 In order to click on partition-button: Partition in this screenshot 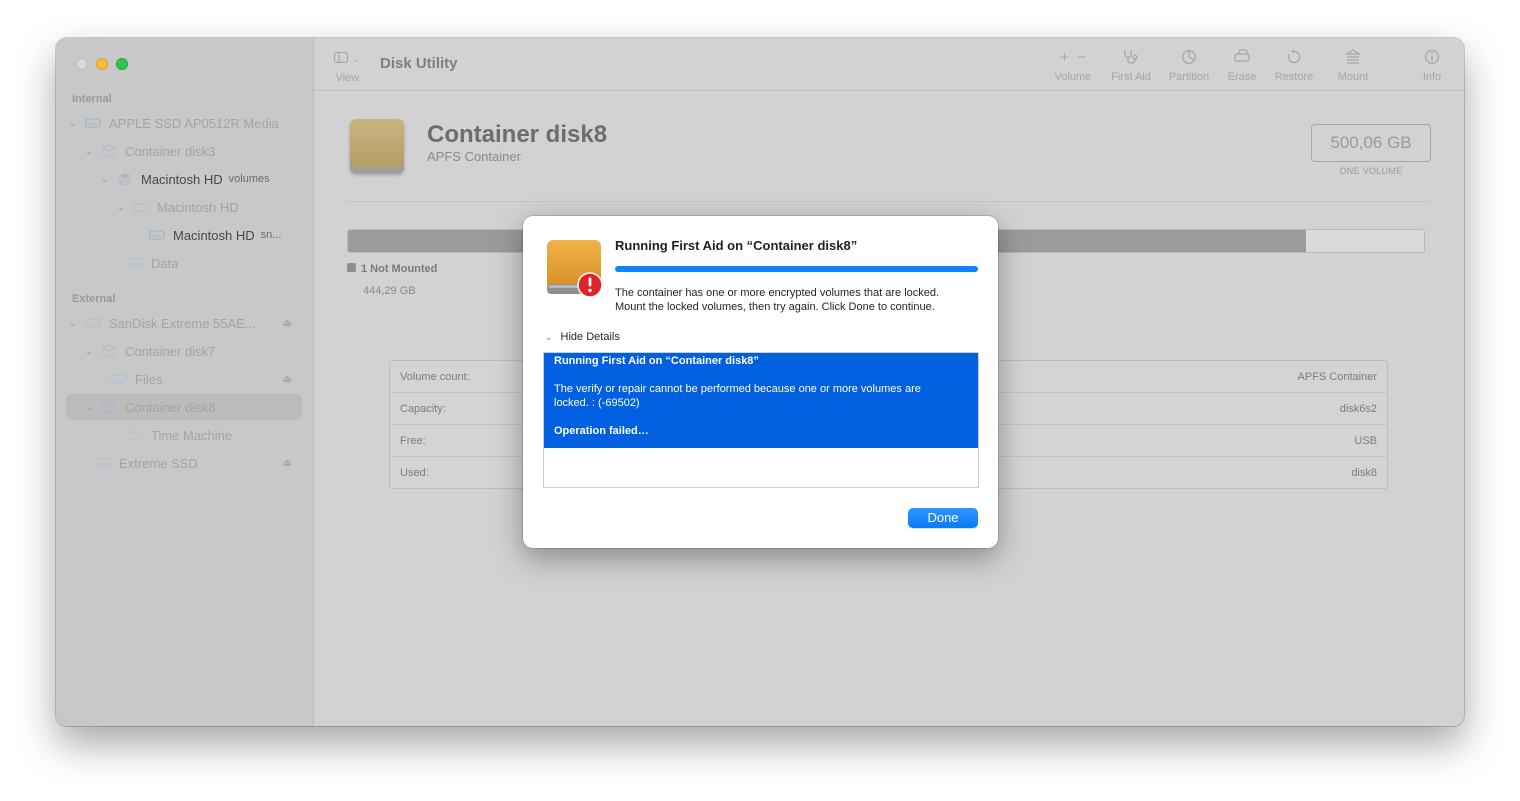, I will do `click(1189, 66)`.